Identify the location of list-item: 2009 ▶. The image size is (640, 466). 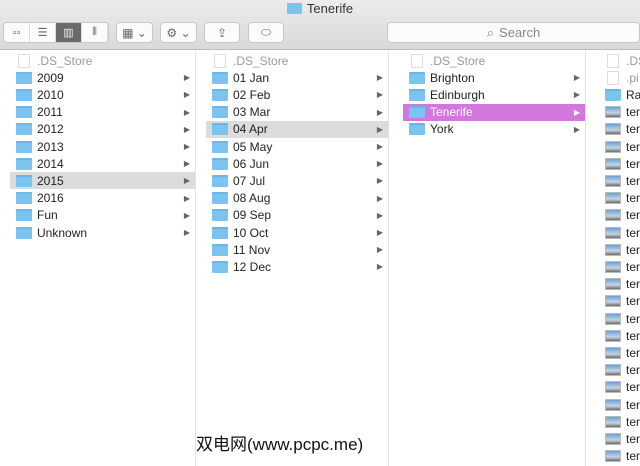
(102, 77).